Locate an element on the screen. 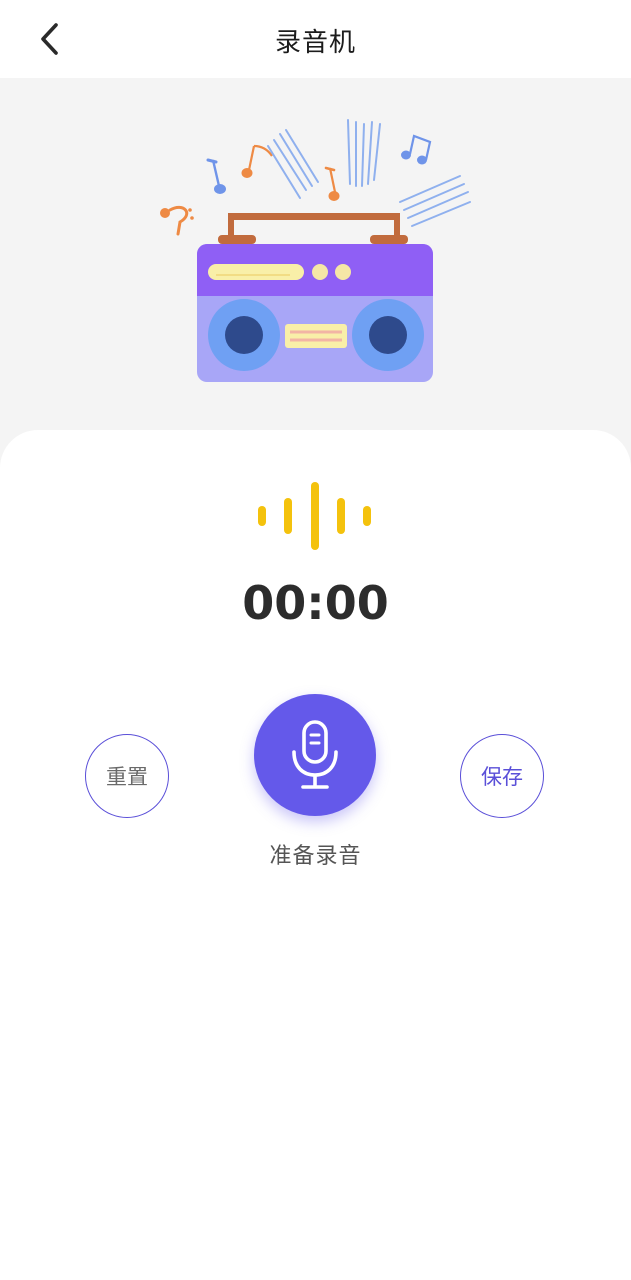  microphone-icon is located at coordinates (315, 754).